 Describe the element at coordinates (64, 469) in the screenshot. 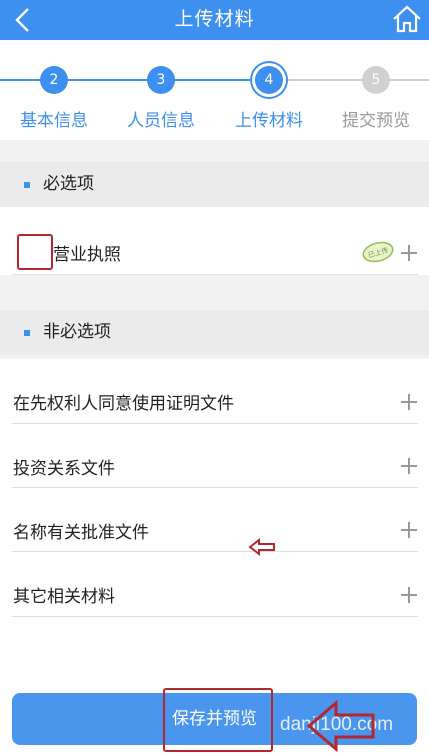

I see `optional-item-label: 投资关系文件` at that location.